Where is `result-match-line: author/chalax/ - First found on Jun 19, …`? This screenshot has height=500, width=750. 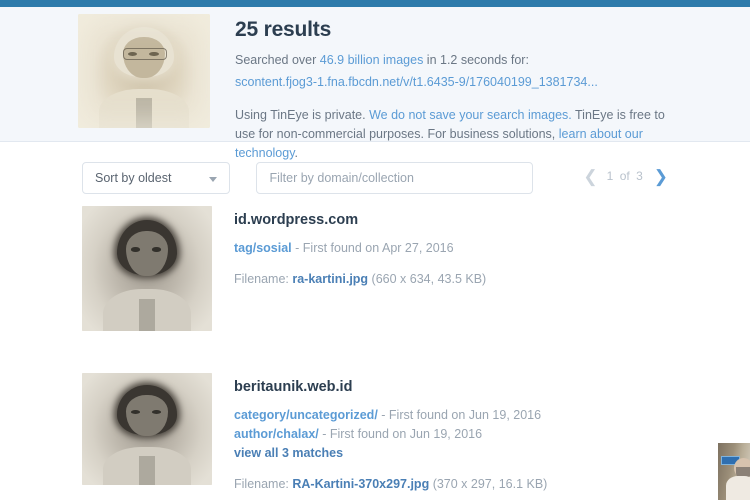 result-match-line: author/chalax/ - First found on Jun 19, … is located at coordinates (390, 434).